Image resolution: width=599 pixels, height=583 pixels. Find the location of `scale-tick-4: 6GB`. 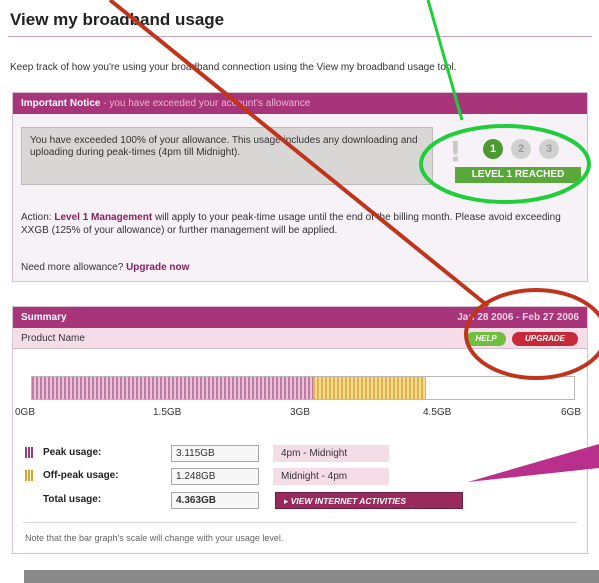

scale-tick-4: 6GB is located at coordinates (571, 412).